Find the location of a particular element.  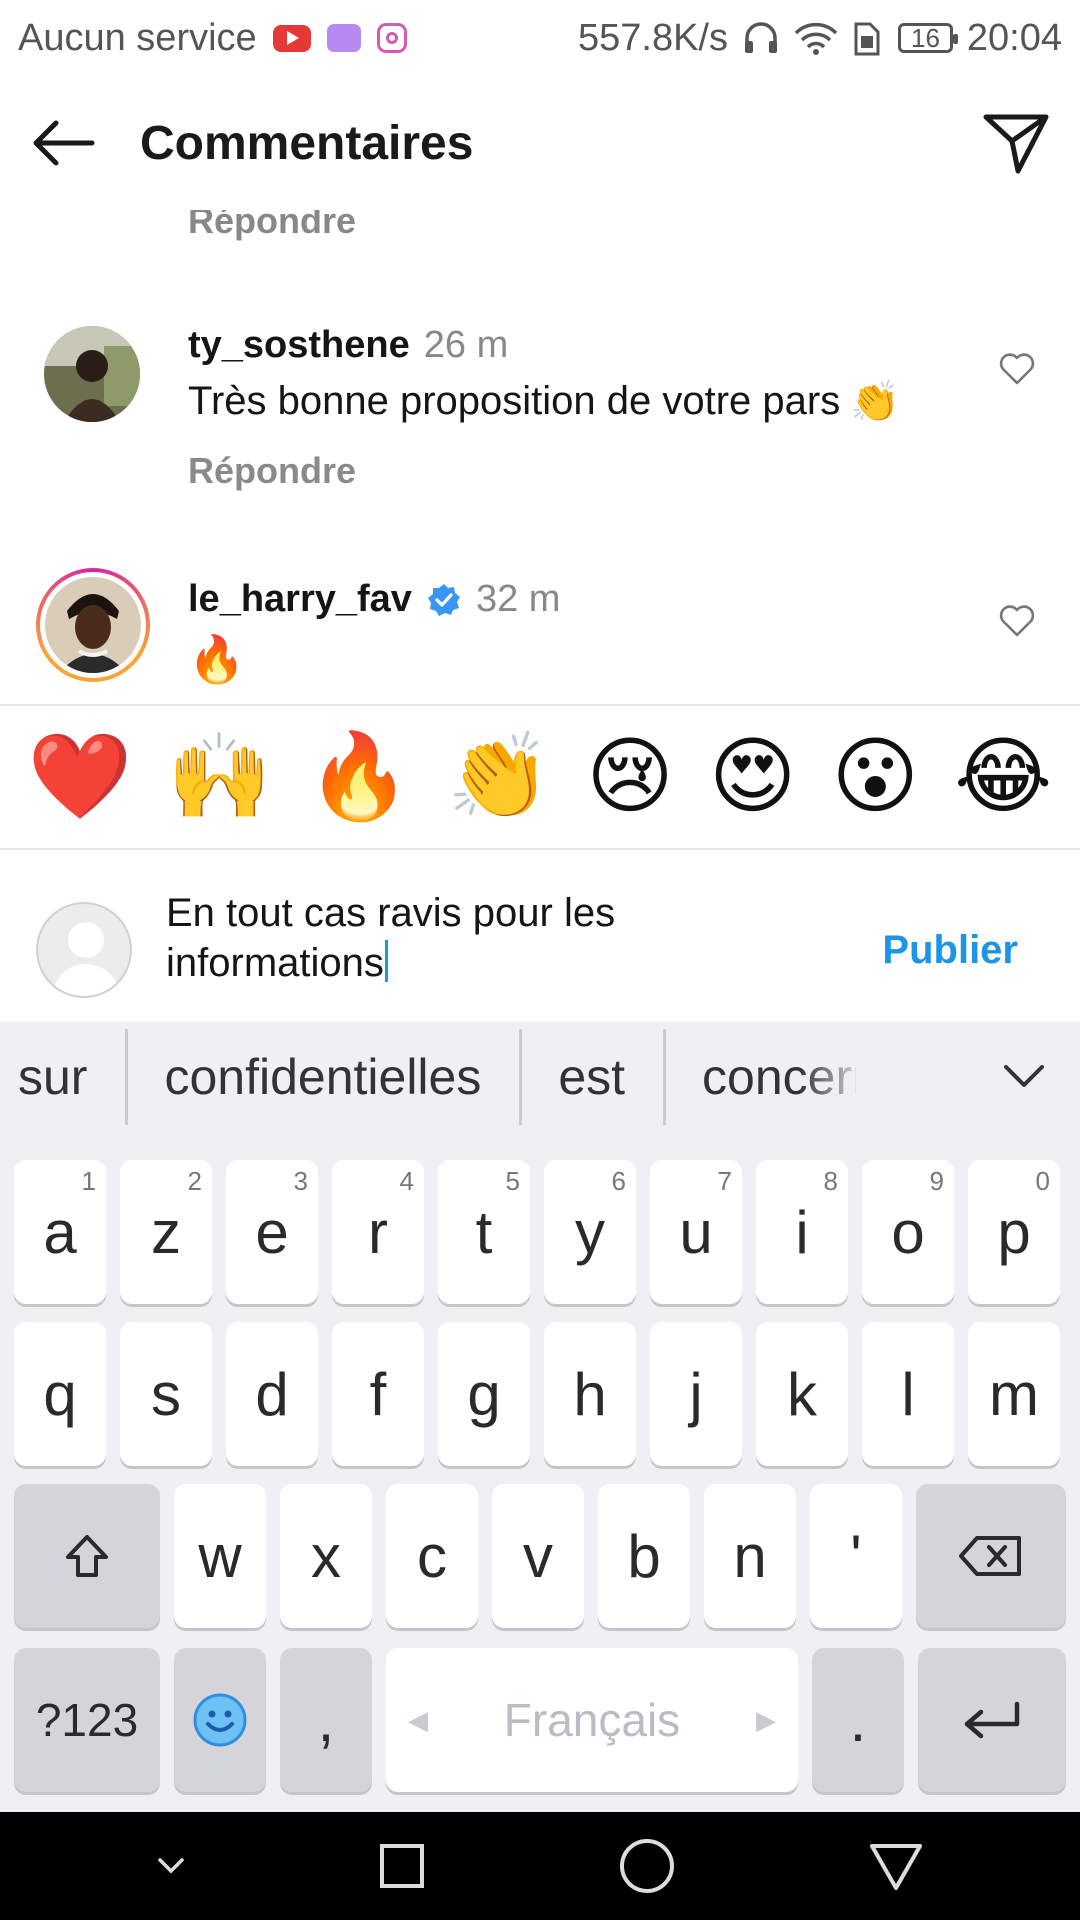

key-t: 5t is located at coordinates (484, 1232).